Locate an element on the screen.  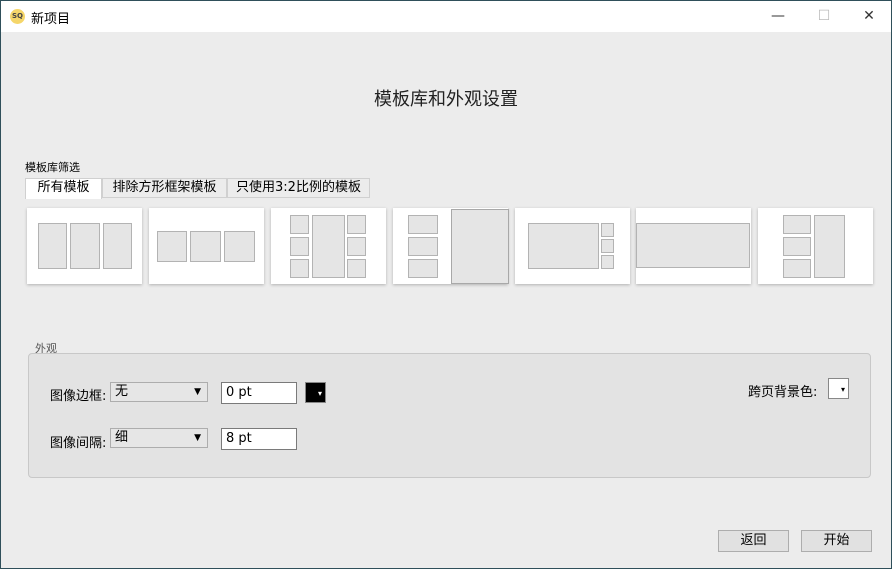
close-button: ✕ is located at coordinates (869, 16).